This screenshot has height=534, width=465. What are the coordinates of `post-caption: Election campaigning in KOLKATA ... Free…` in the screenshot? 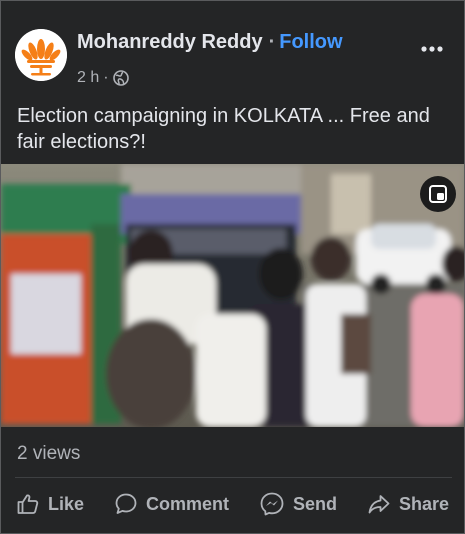 It's located at (223, 129).